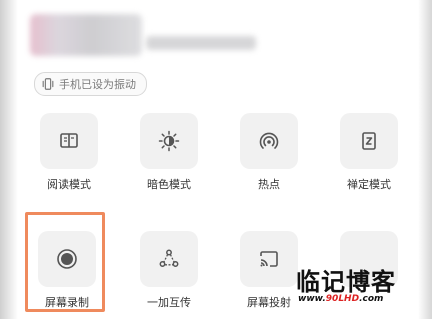  Describe the element at coordinates (169, 302) in the screenshot. I see `oneplus-share-label: 一加互传` at that location.